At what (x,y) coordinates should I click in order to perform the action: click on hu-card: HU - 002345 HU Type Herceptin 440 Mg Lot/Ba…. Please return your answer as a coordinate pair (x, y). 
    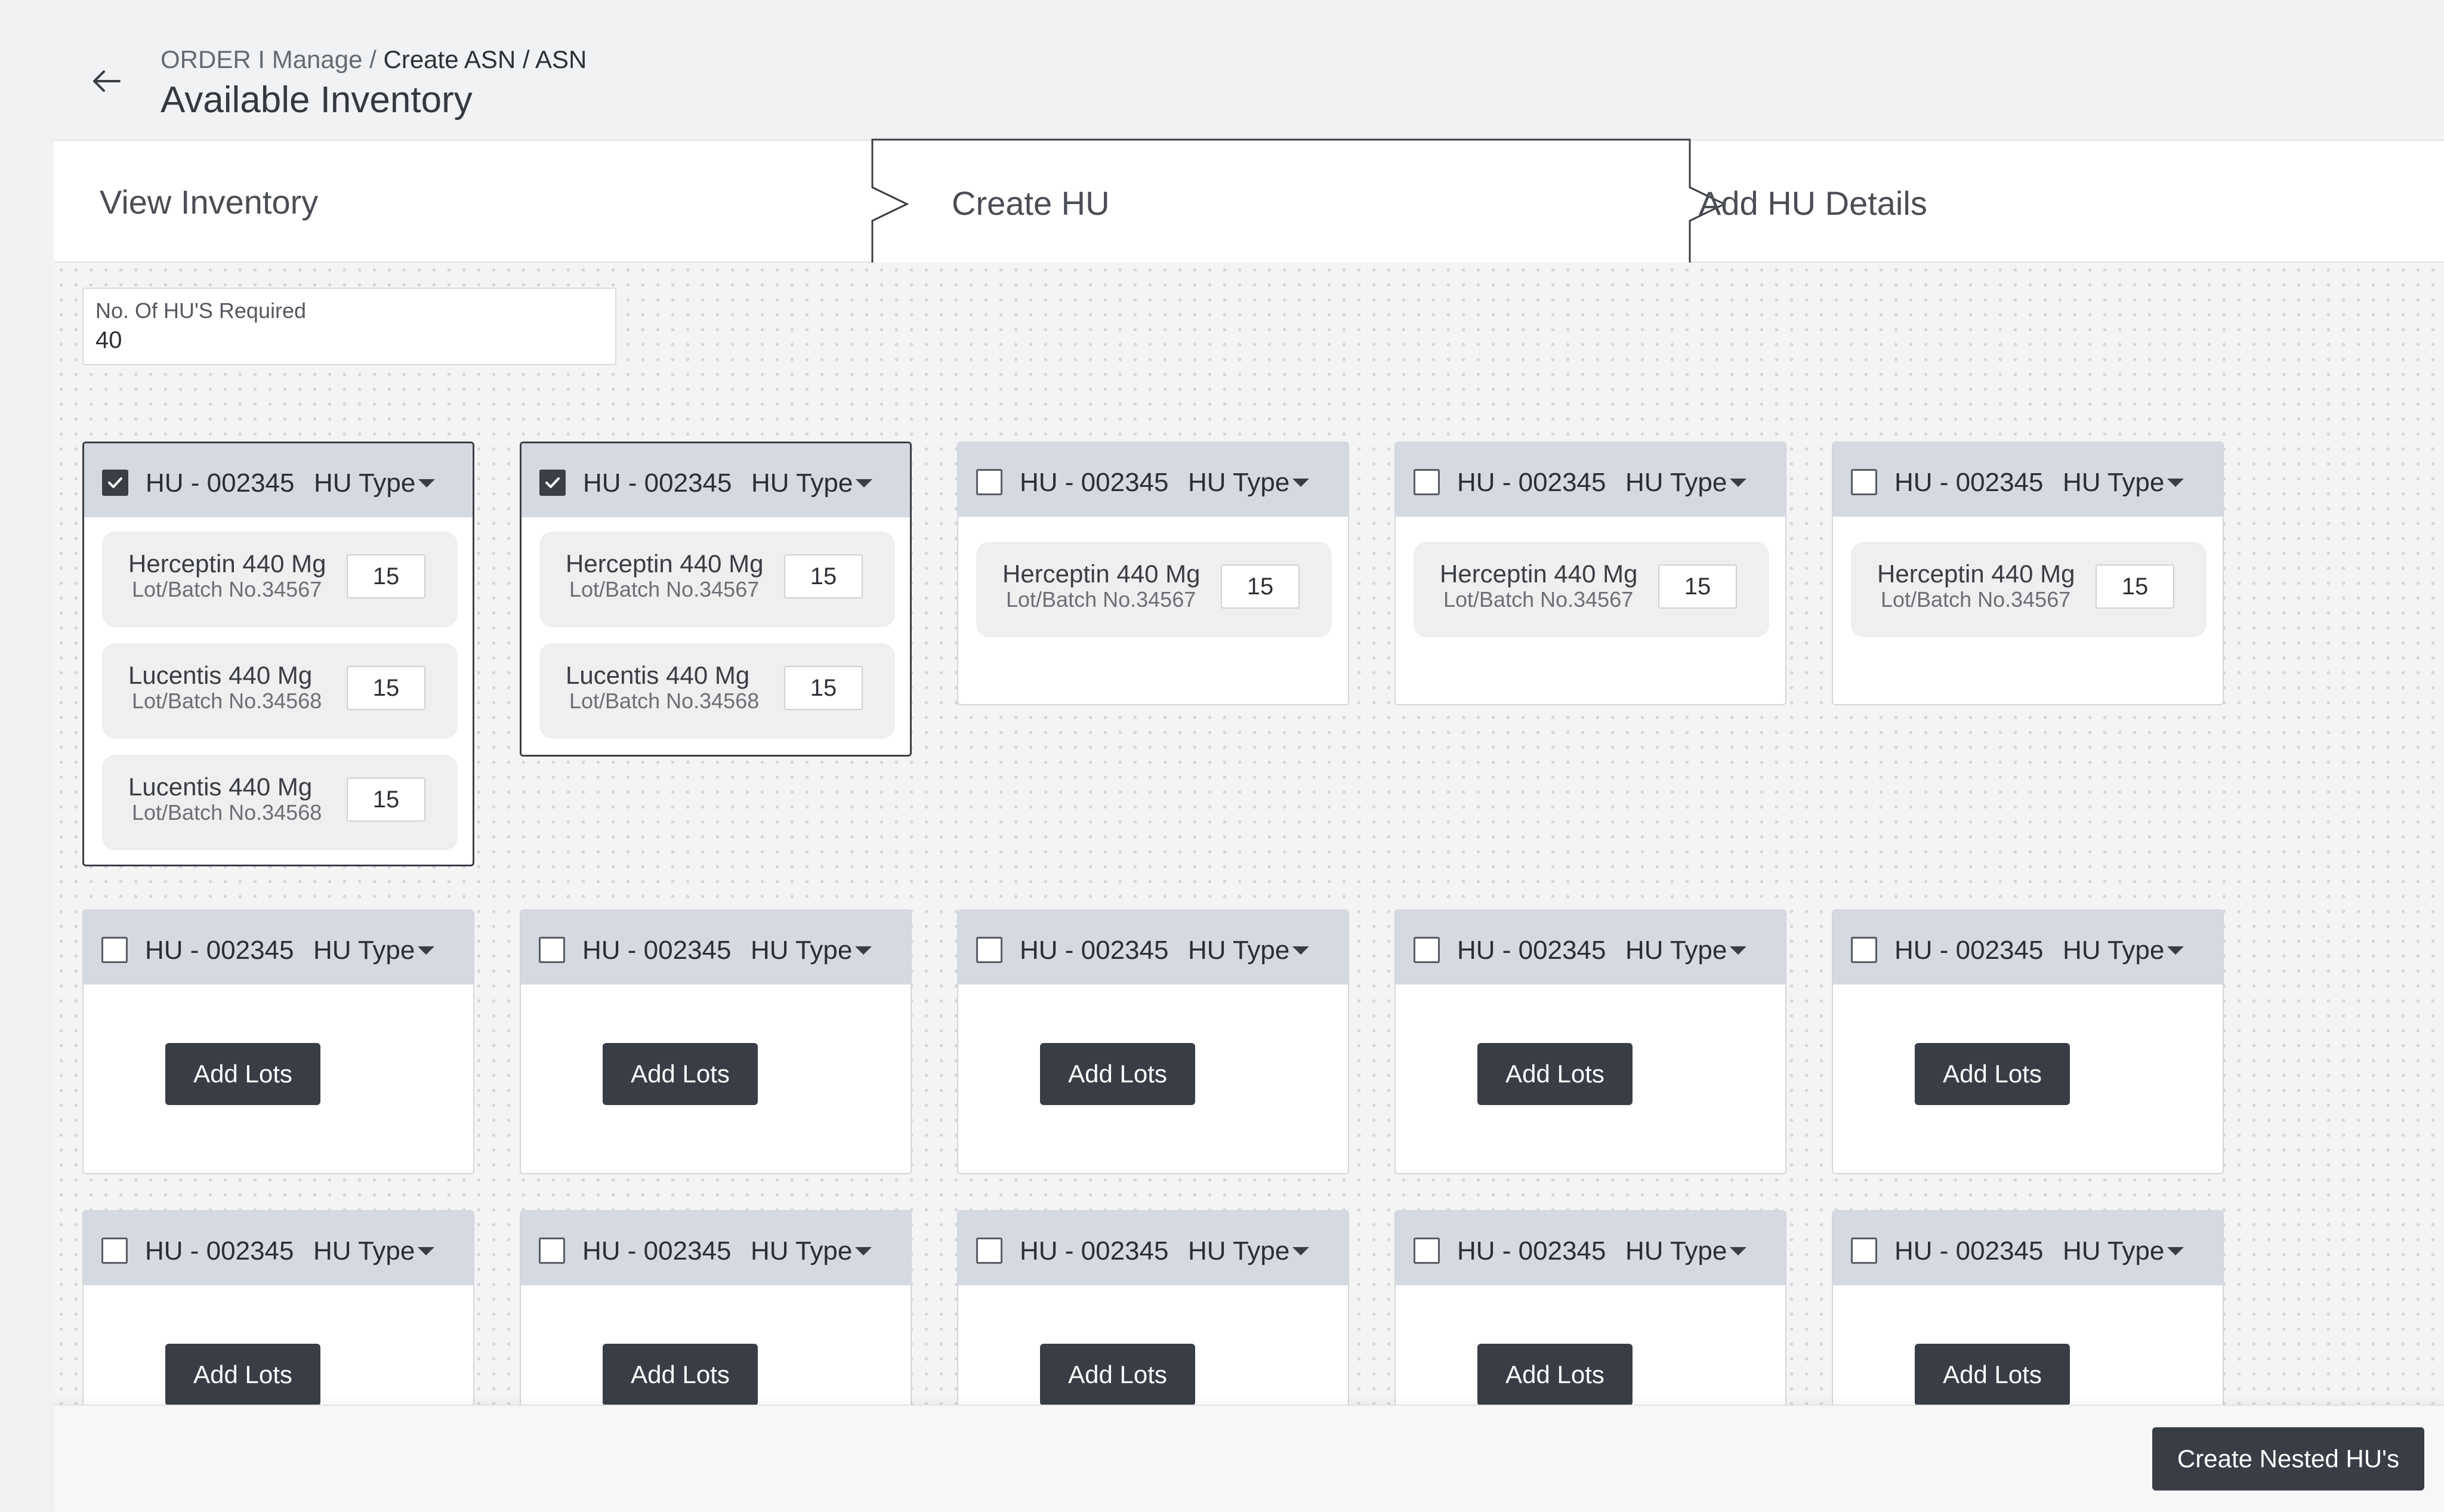
    Looking at the image, I should click on (2028, 573).